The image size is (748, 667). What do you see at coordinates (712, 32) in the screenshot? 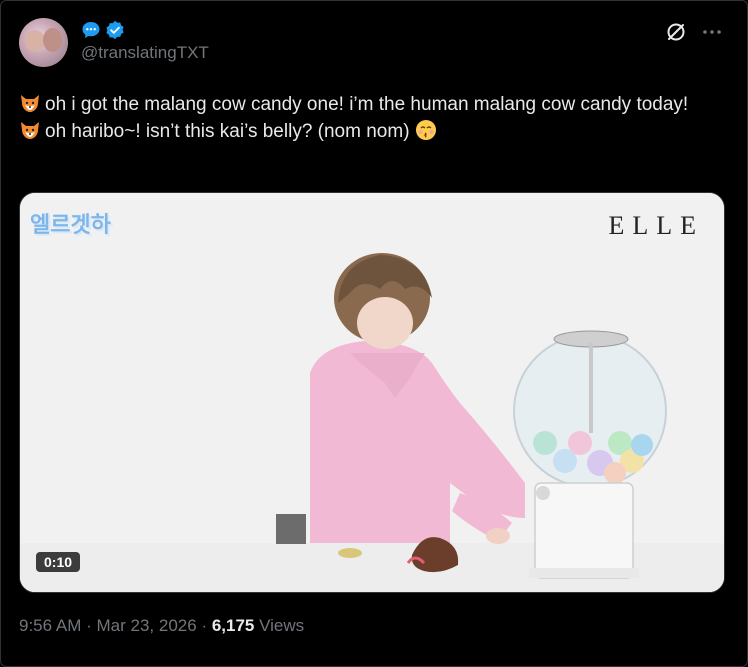
I see `more-options-icon` at bounding box center [712, 32].